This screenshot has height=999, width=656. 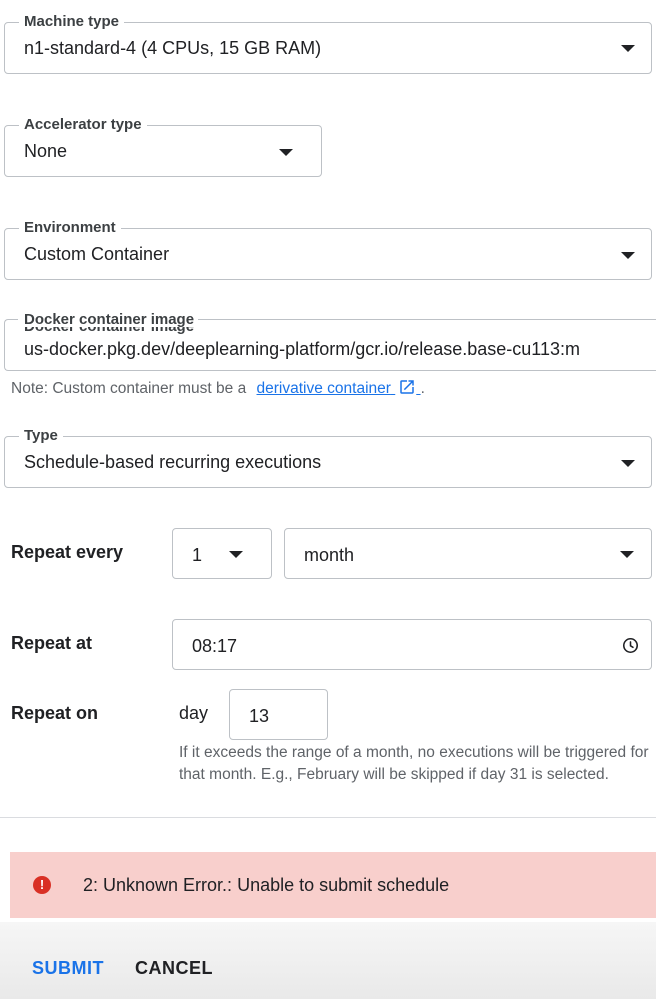 What do you see at coordinates (109, 319) in the screenshot?
I see `docker-image-label-text: Docker container image` at bounding box center [109, 319].